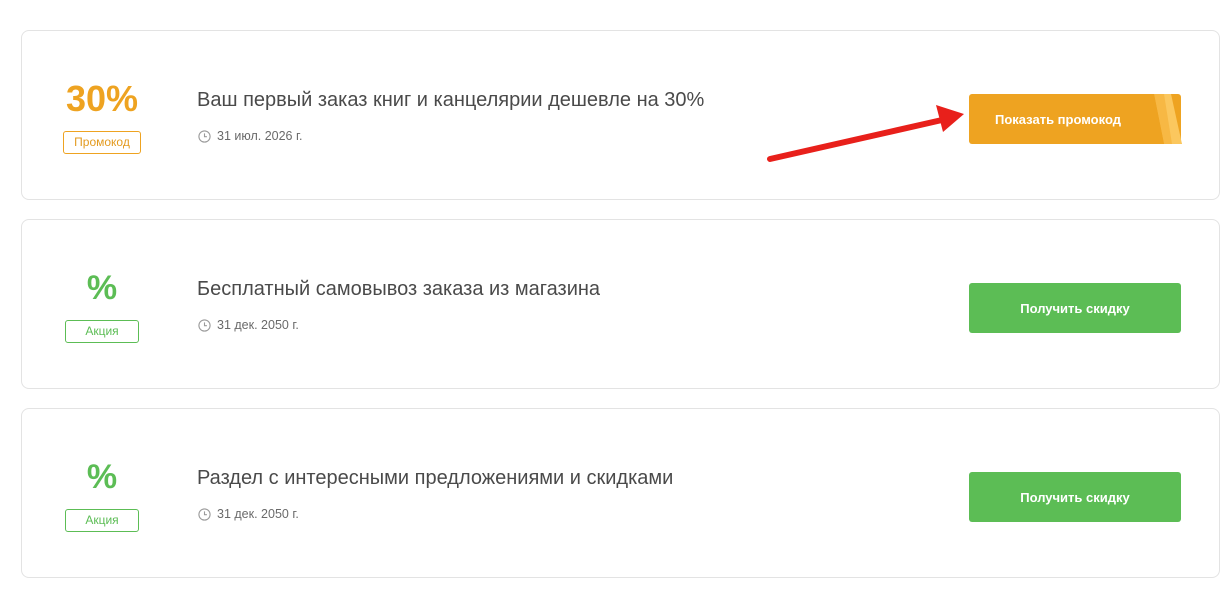  I want to click on promo-tag: Промокод, so click(102, 142).